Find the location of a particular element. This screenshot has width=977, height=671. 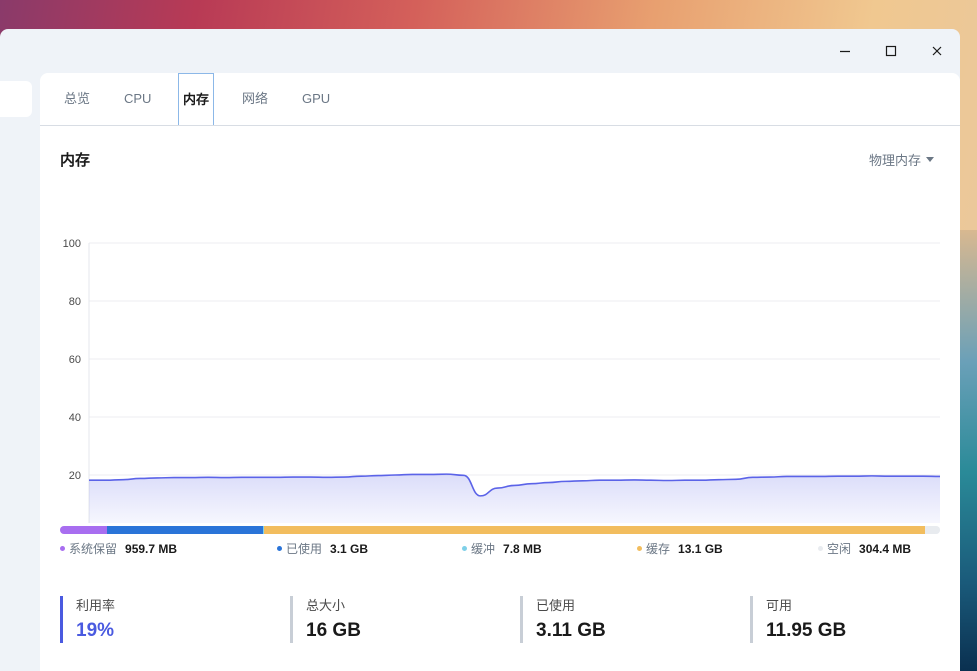

memory-type-dropdown: 物理内存 is located at coordinates (901, 159).